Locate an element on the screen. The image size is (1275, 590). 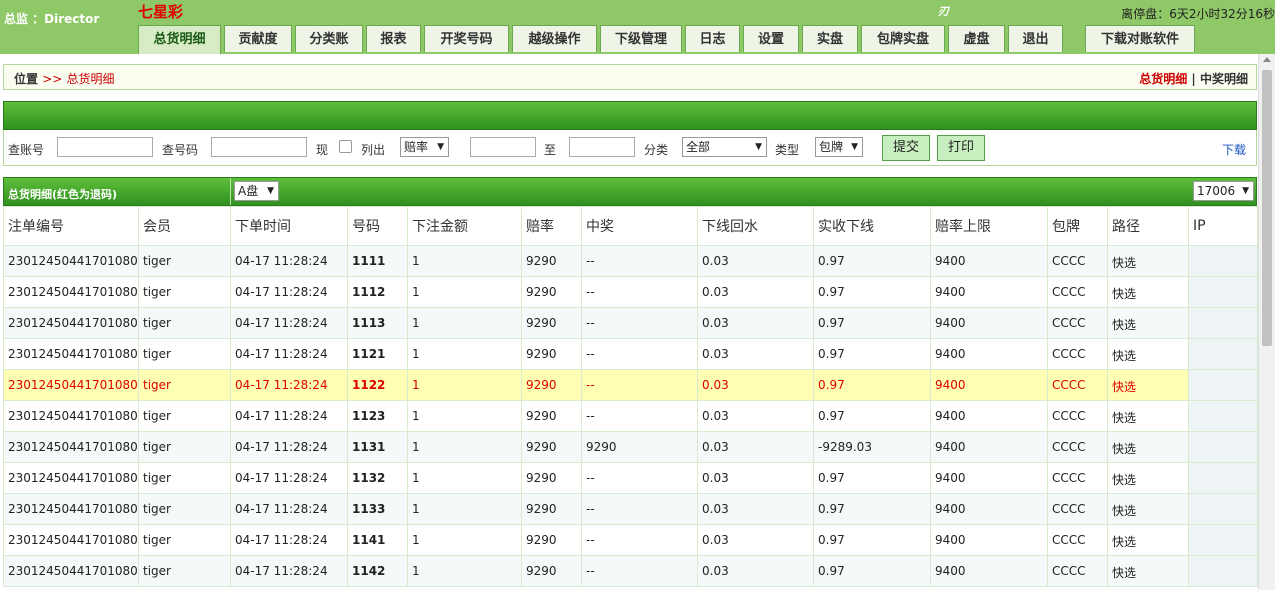
col-ip-header: IP is located at coordinates (1223, 226).